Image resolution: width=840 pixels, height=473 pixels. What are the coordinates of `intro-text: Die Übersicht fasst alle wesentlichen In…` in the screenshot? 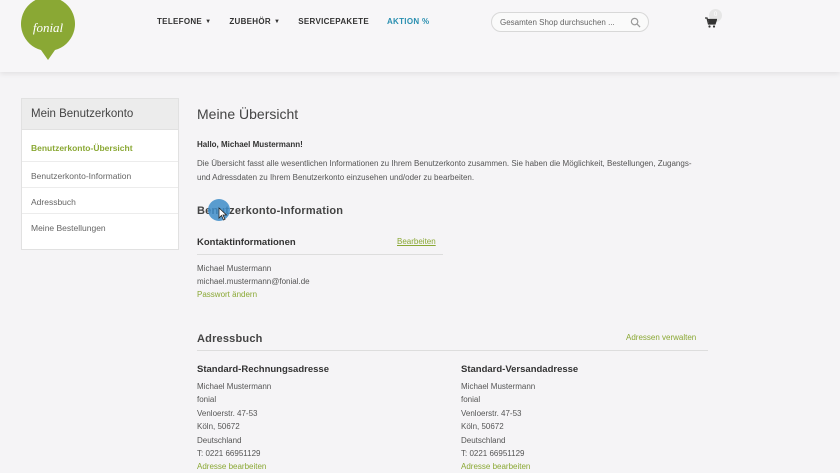 It's located at (444, 170).